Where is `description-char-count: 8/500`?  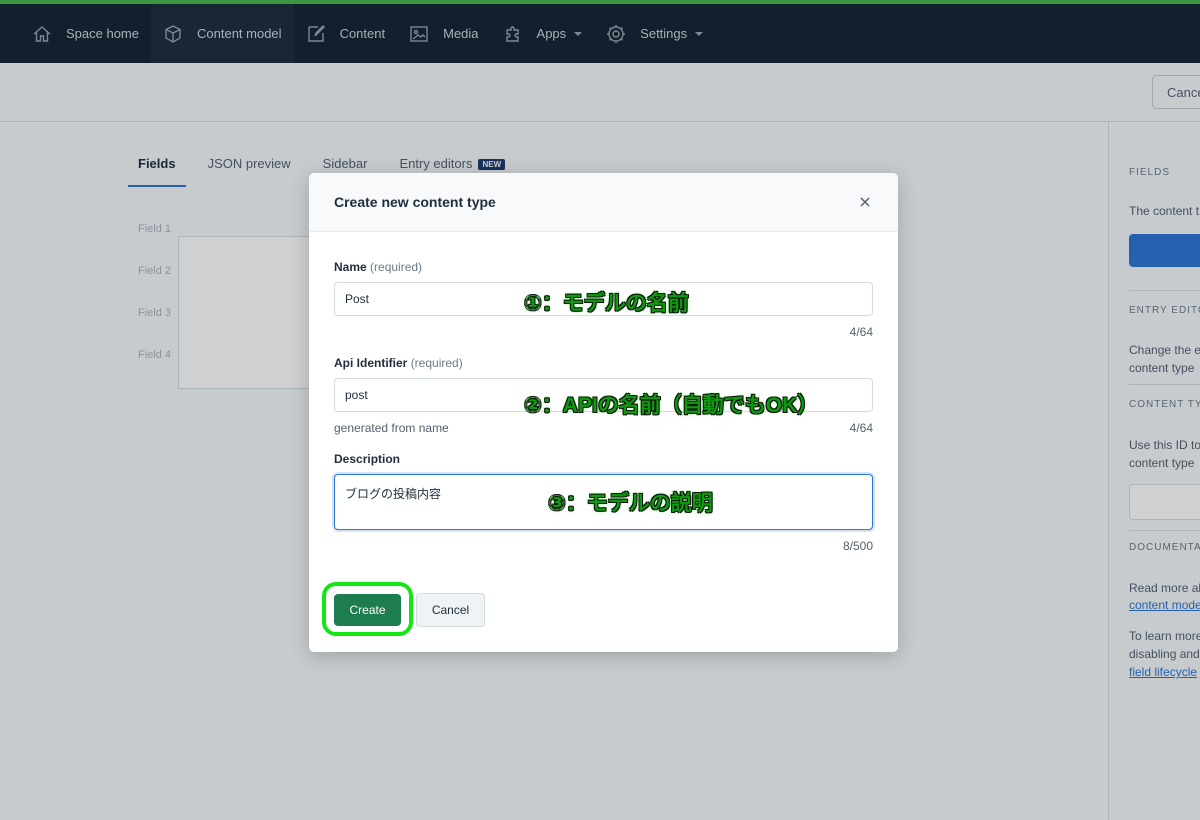 description-char-count: 8/500 is located at coordinates (857, 546).